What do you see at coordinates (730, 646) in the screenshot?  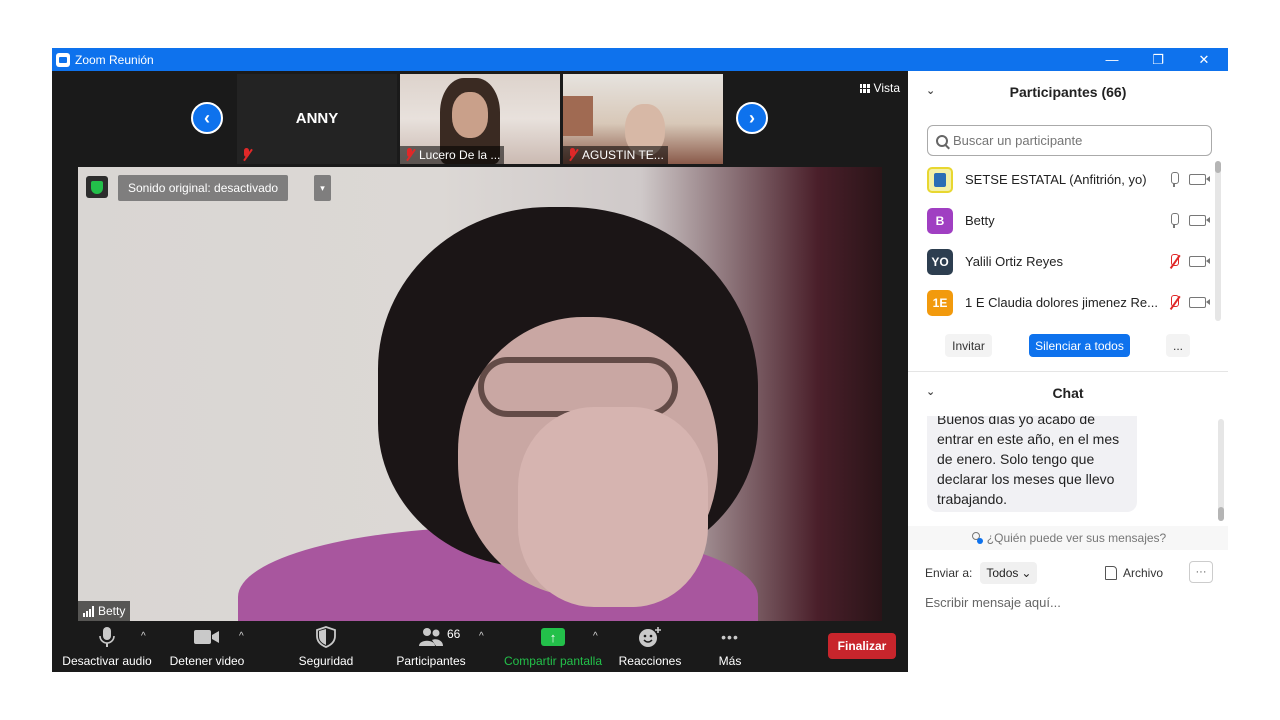 I see `more-button: ••• Más` at bounding box center [730, 646].